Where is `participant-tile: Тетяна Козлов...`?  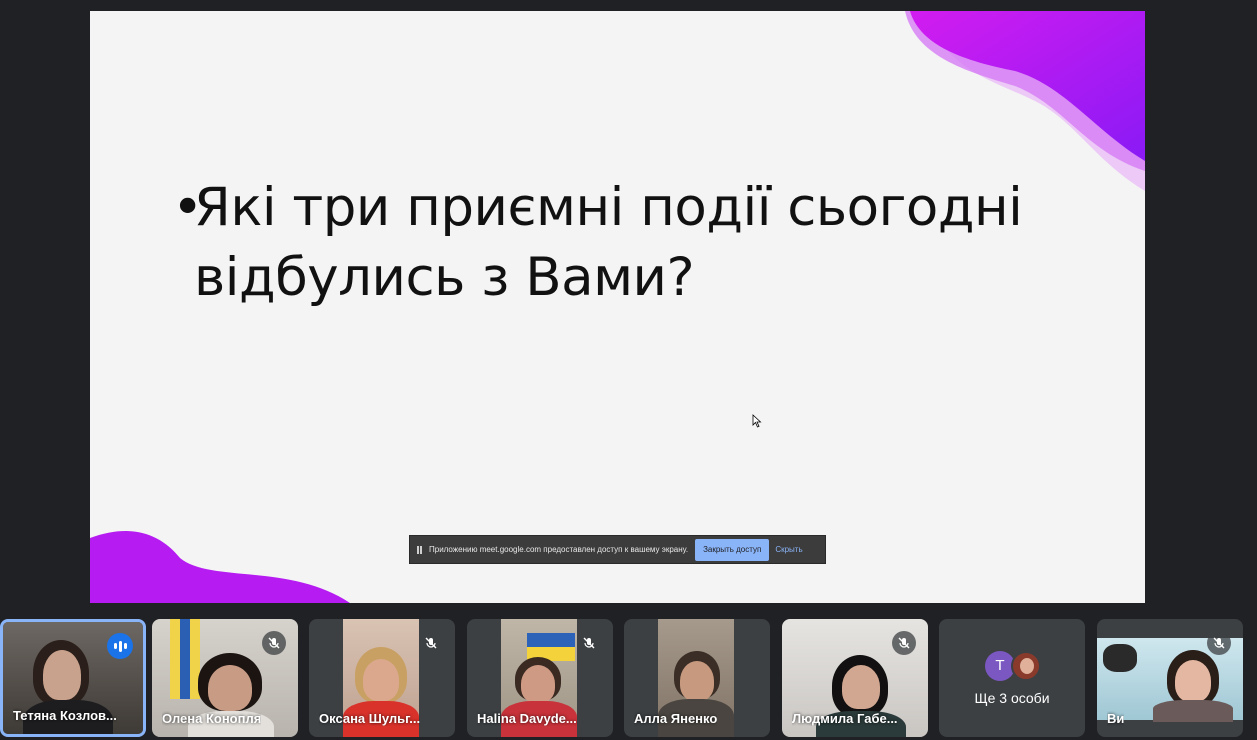 participant-tile: Тетяна Козлов... is located at coordinates (73, 678).